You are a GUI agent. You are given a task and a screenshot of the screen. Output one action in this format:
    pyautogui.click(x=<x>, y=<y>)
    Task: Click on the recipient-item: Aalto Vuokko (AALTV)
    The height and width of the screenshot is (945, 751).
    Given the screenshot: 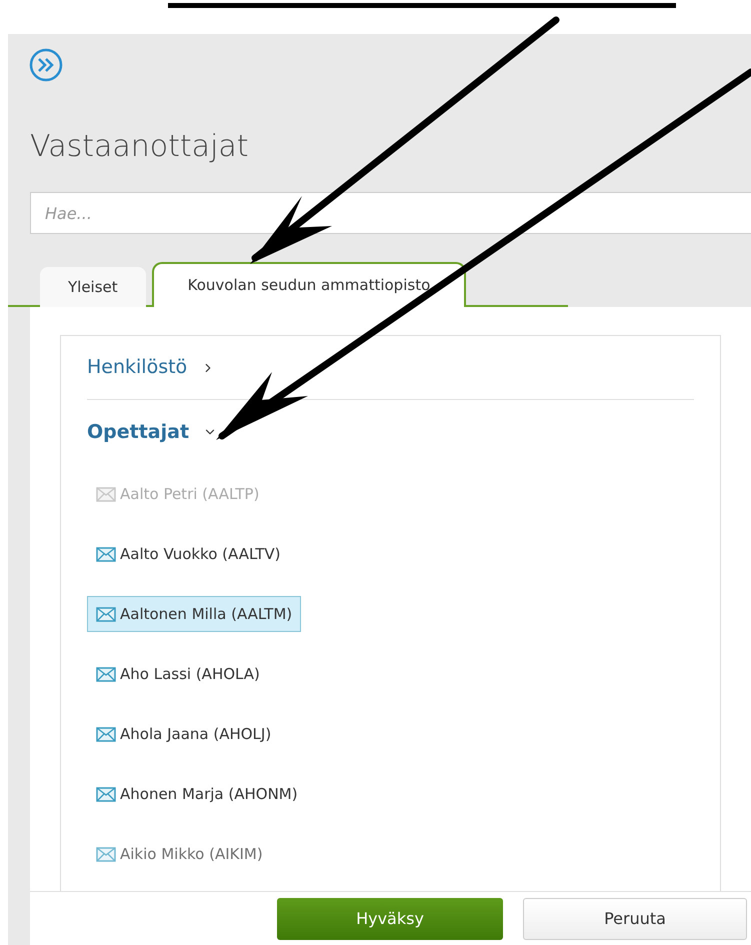 What is the action you would take?
    pyautogui.click(x=188, y=554)
    